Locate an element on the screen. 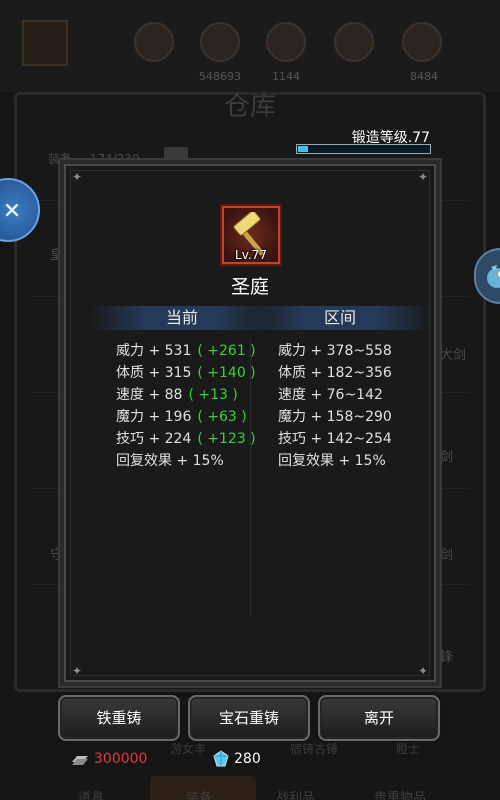  stat-bonus: ( +261 ) is located at coordinates (226, 351).